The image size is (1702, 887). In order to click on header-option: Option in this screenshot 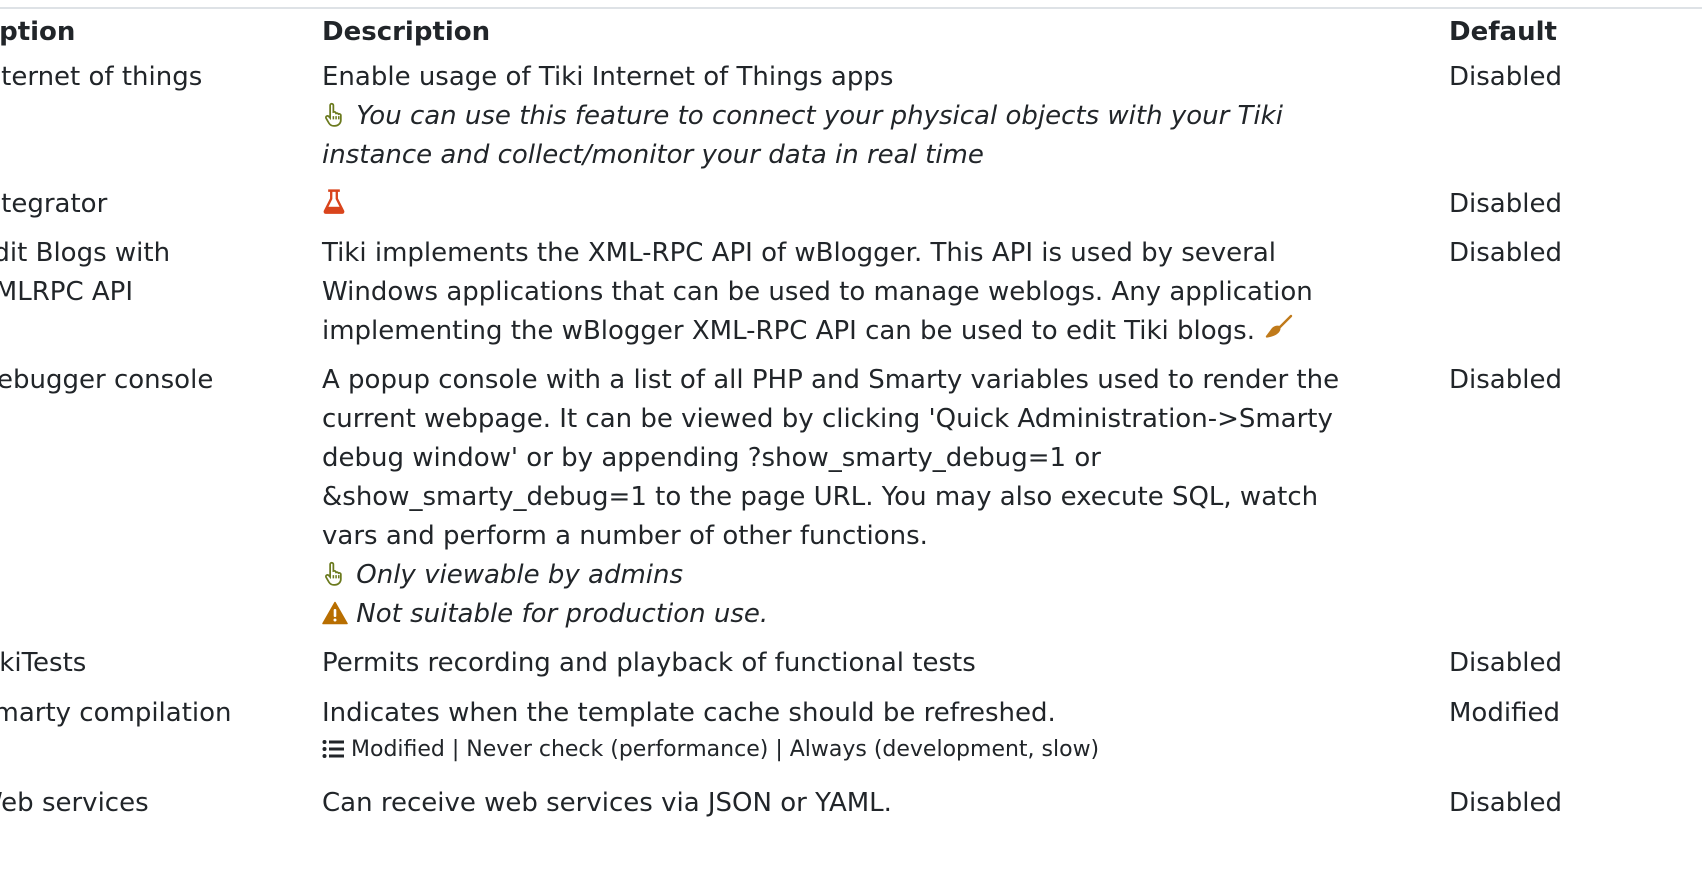, I will do `click(38, 32)`.